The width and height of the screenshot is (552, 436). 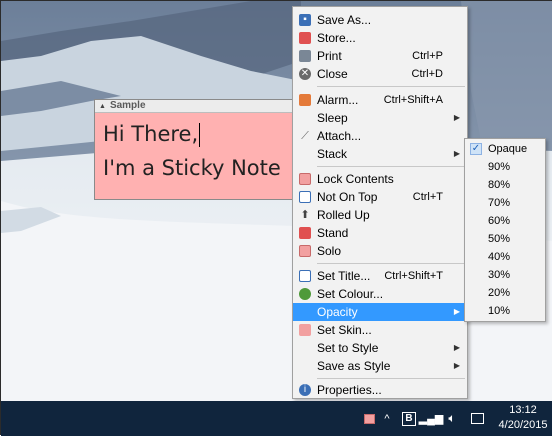 I want to click on menu-item-sleep: Sleep ▶, so click(x=380, y=118).